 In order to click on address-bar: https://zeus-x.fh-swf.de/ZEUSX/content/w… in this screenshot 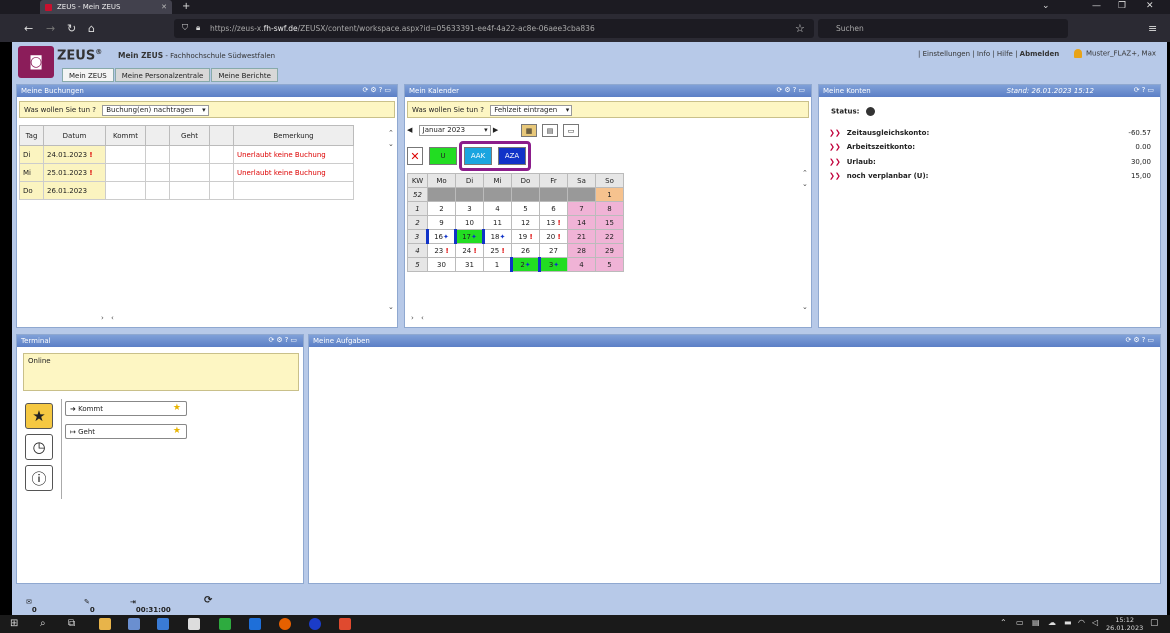, I will do `click(494, 28)`.